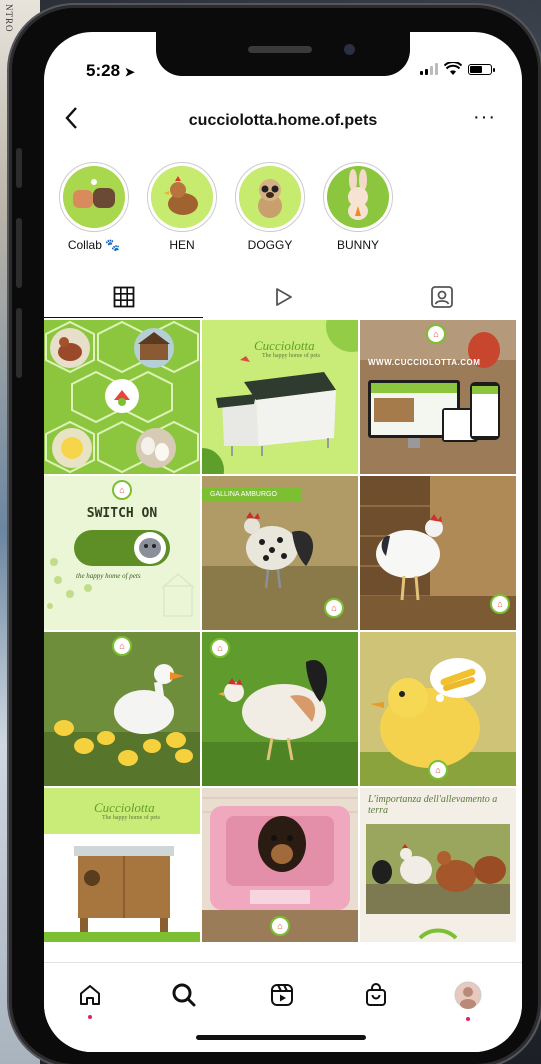 This screenshot has width=541, height=1064. What do you see at coordinates (357, 245) in the screenshot?
I see `highlight-bunny-label: BUNNY` at bounding box center [357, 245].